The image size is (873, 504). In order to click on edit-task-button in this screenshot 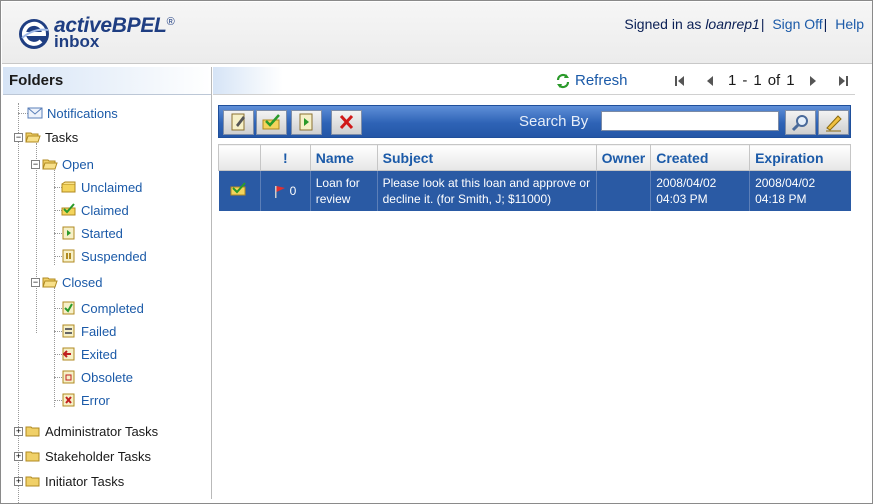, I will do `click(238, 122)`.